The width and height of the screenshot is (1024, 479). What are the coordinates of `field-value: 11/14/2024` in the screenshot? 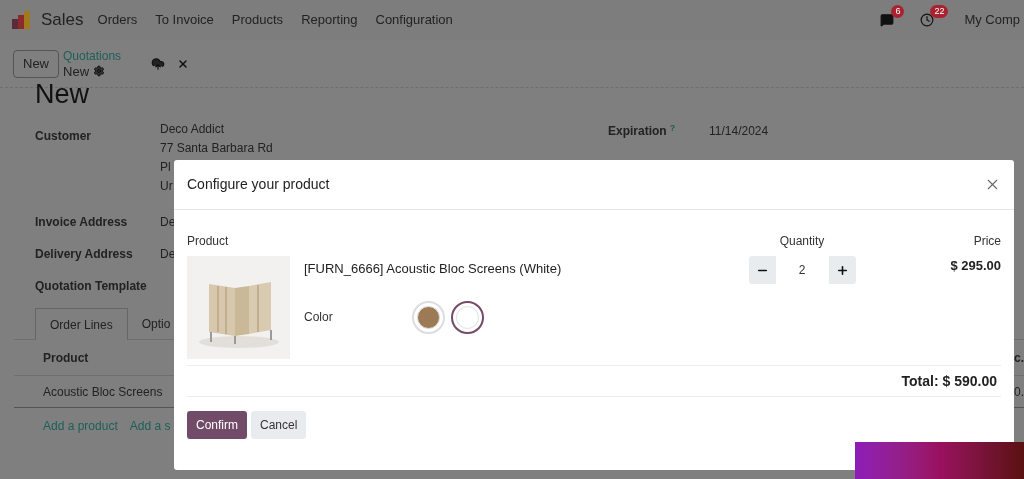 It's located at (739, 131).